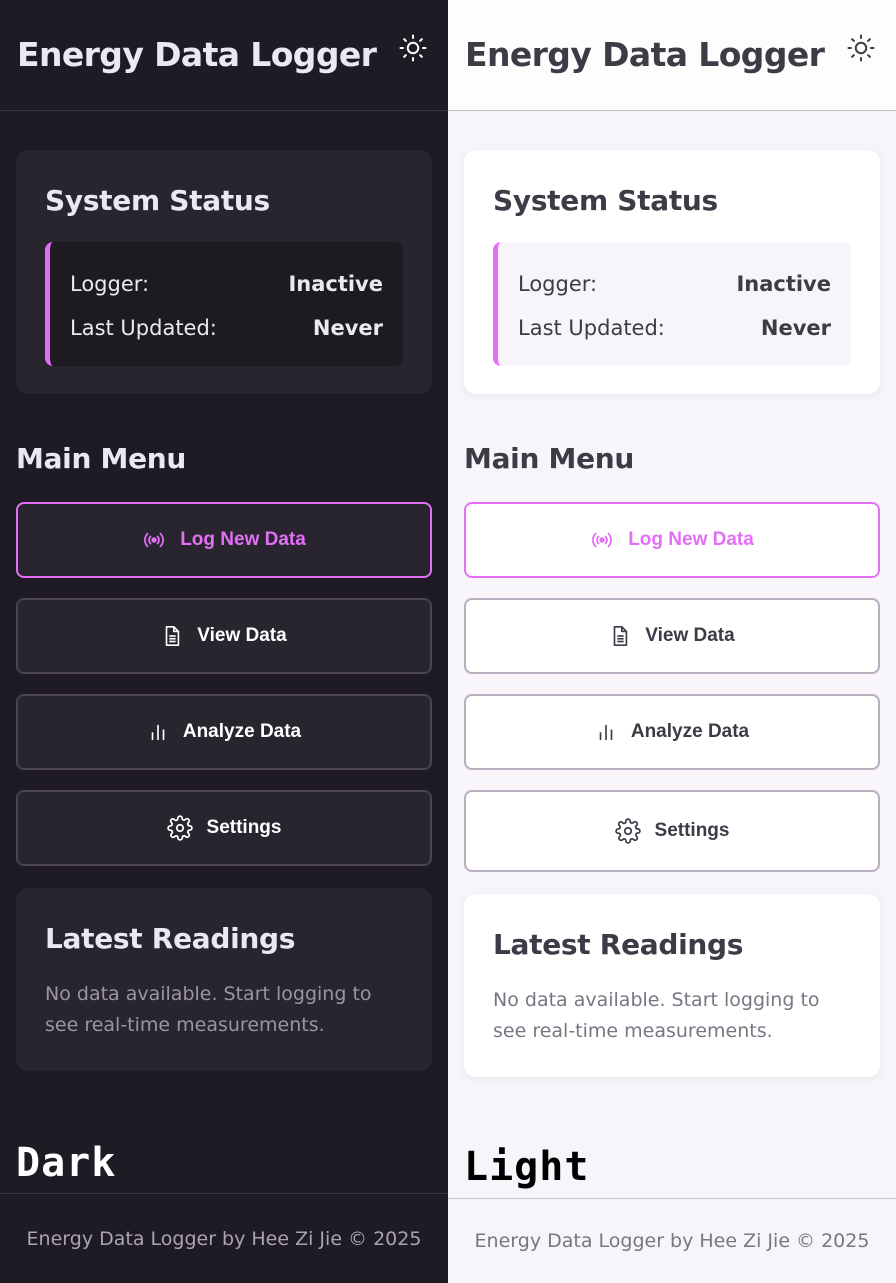 Image resolution: width=896 pixels, height=1283 pixels. I want to click on theme-mode-label: Dark, so click(66, 1163).